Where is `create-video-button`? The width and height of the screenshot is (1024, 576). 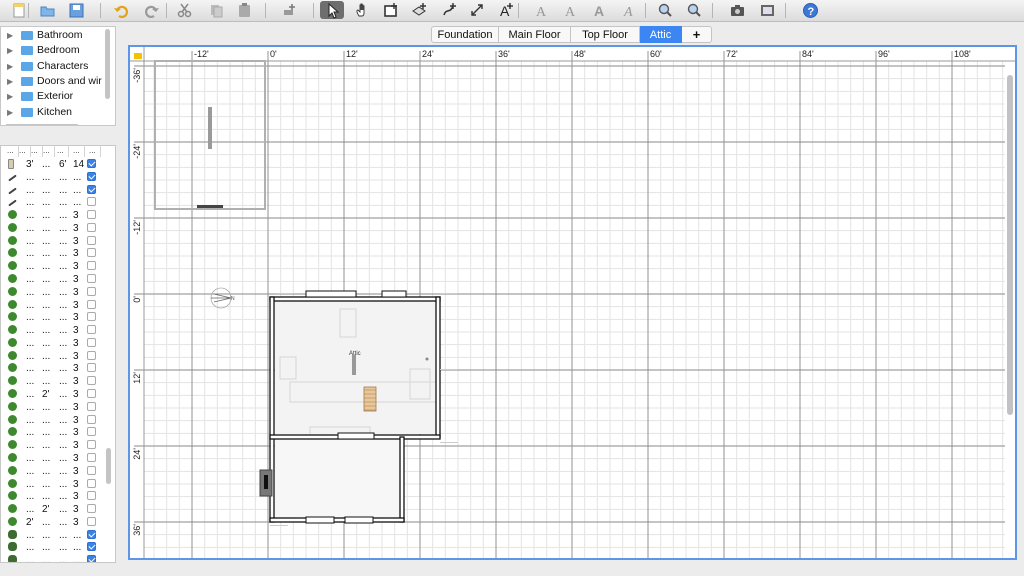 create-video-button is located at coordinates (767, 10).